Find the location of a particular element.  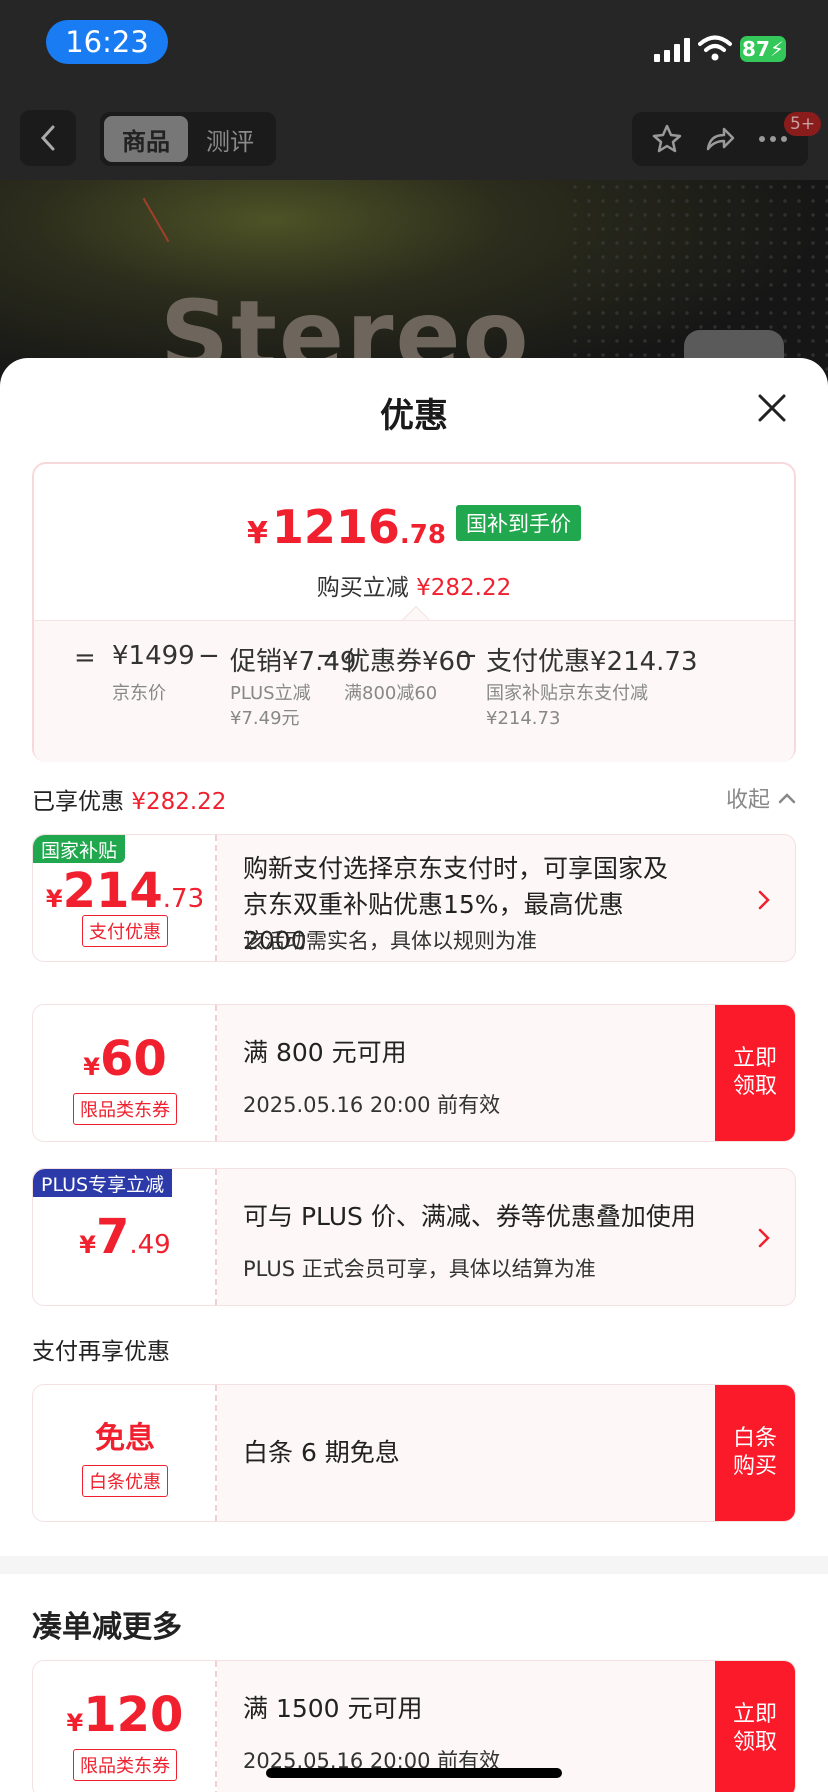

tab-product: 商品 is located at coordinates (146, 139).